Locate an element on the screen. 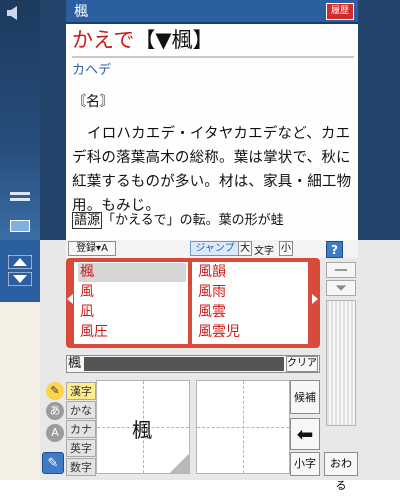 The height and width of the screenshot is (497, 400). candidate-item: 風 is located at coordinates (132, 292).